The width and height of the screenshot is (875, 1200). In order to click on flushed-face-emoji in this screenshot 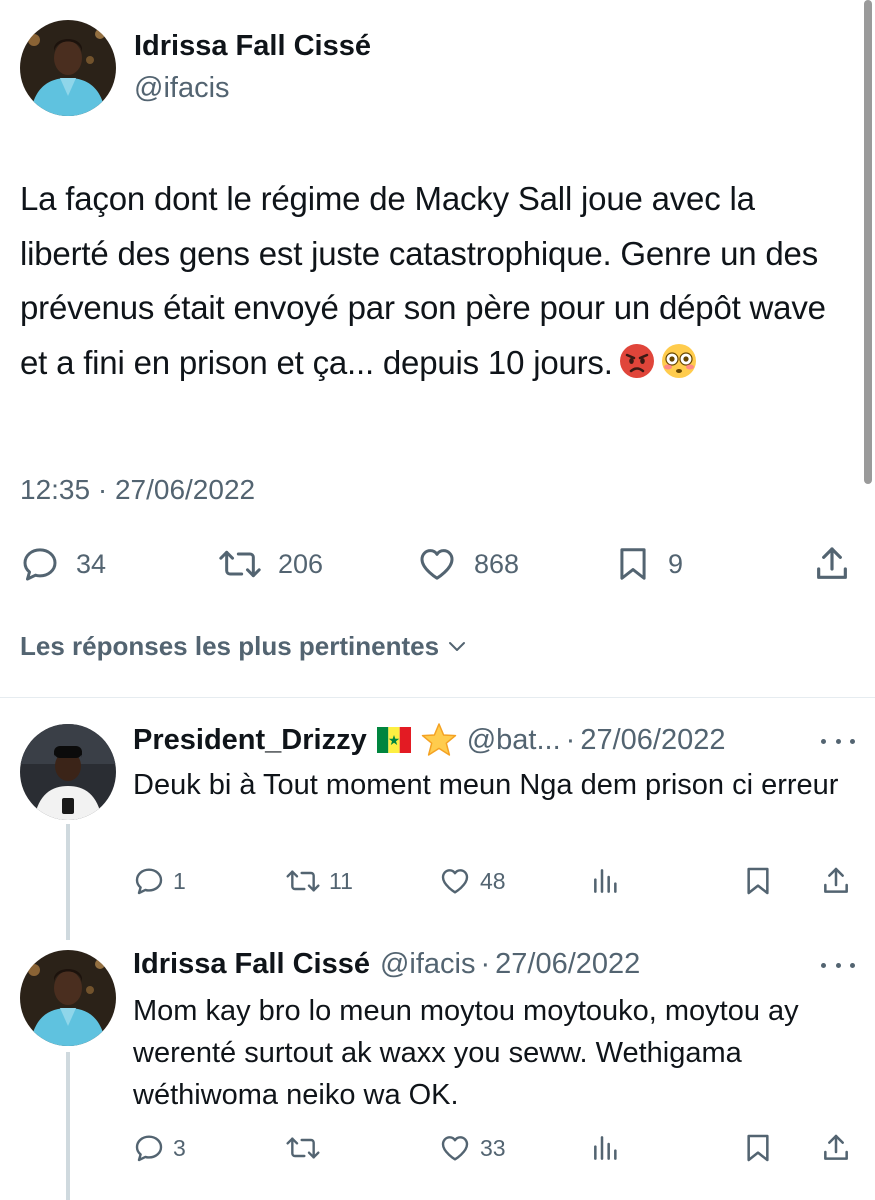, I will do `click(679, 361)`.